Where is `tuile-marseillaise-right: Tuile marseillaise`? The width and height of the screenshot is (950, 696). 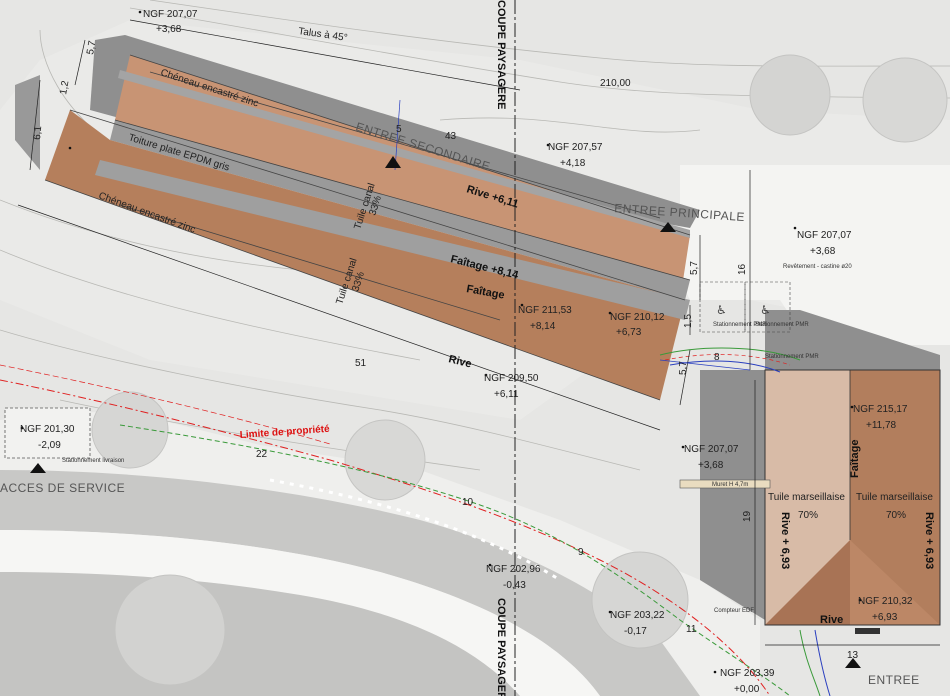
tuile-marseillaise-right: Tuile marseillaise is located at coordinates (894, 497).